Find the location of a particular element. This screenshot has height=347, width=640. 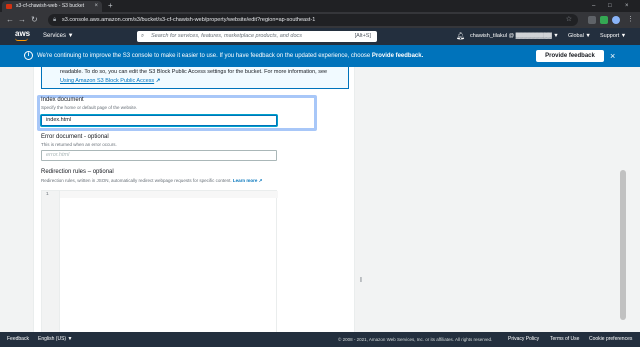

bookmark-star-icon: ☆ is located at coordinates (569, 20).